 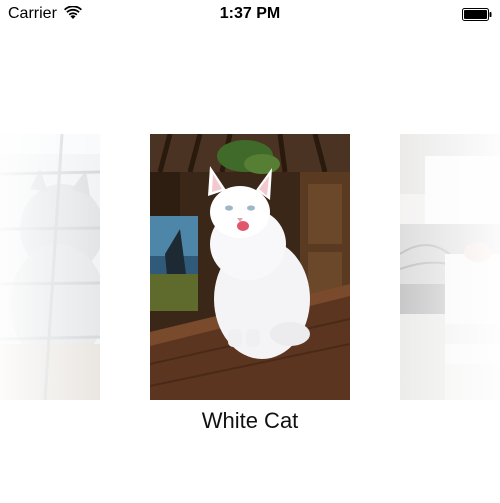 What do you see at coordinates (50, 267) in the screenshot?
I see `carousel-fade-left` at bounding box center [50, 267].